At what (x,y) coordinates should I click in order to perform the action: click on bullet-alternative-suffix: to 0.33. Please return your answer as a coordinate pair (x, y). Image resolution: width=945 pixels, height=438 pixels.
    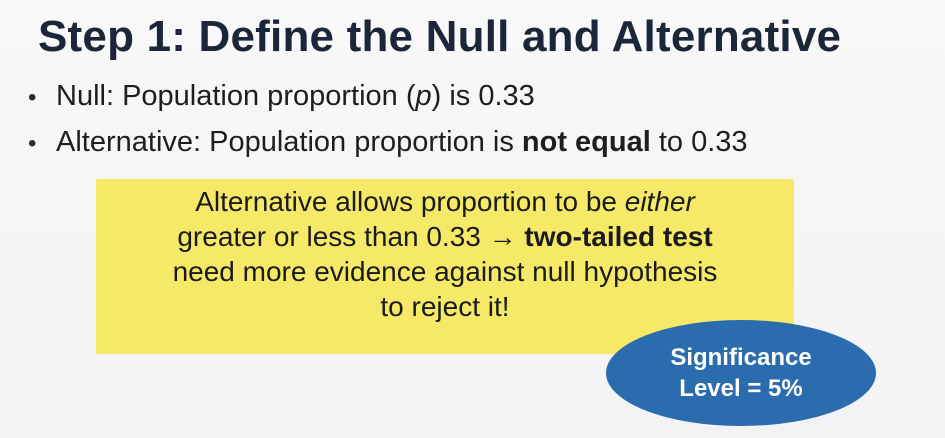
    Looking at the image, I should click on (699, 142).